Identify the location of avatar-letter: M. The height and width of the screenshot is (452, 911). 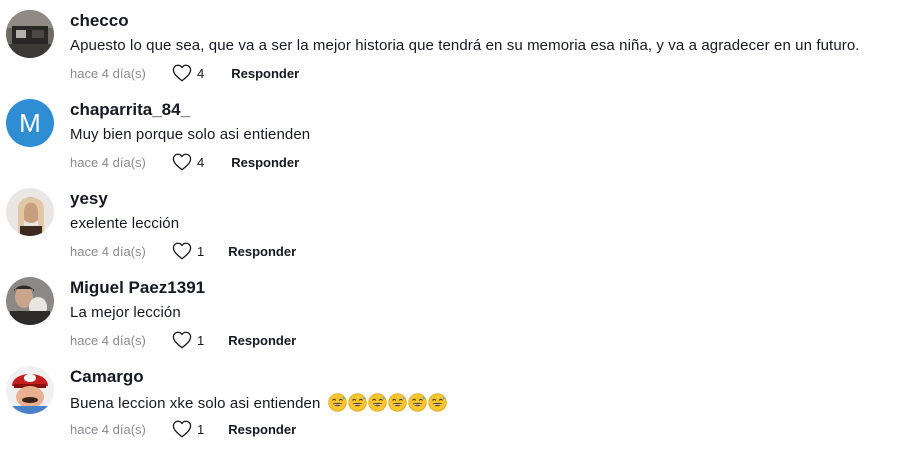
(30, 122).